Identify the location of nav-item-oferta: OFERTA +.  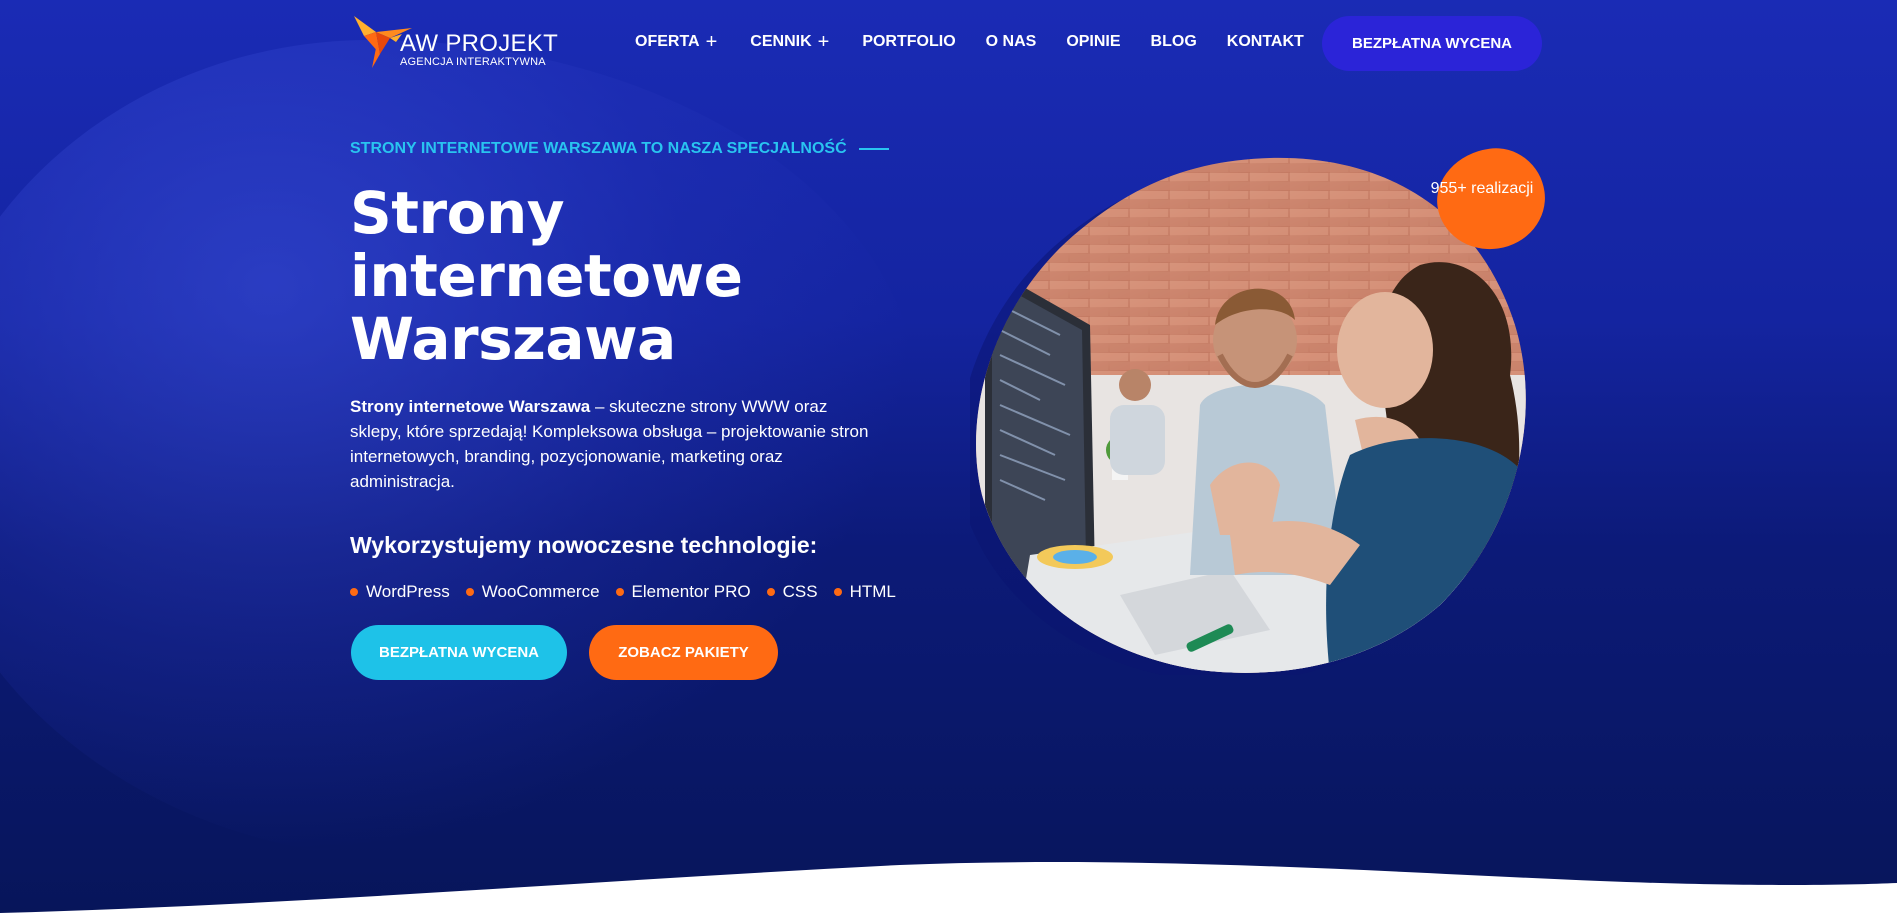
(676, 42).